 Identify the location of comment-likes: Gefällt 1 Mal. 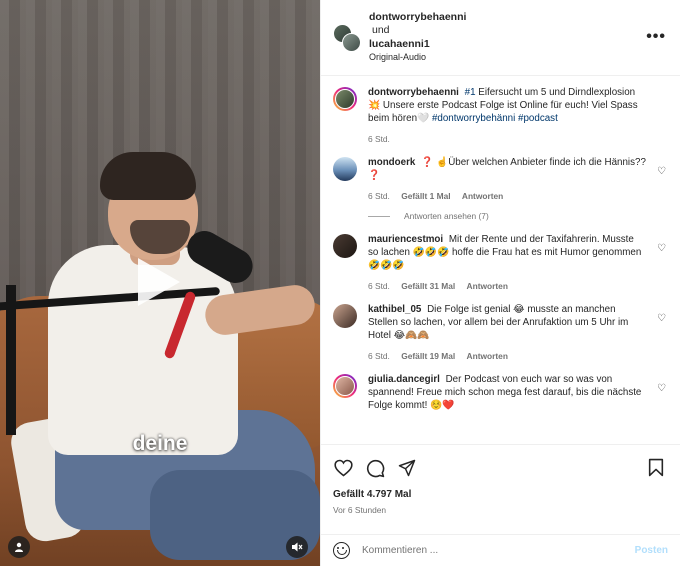
(425, 196).